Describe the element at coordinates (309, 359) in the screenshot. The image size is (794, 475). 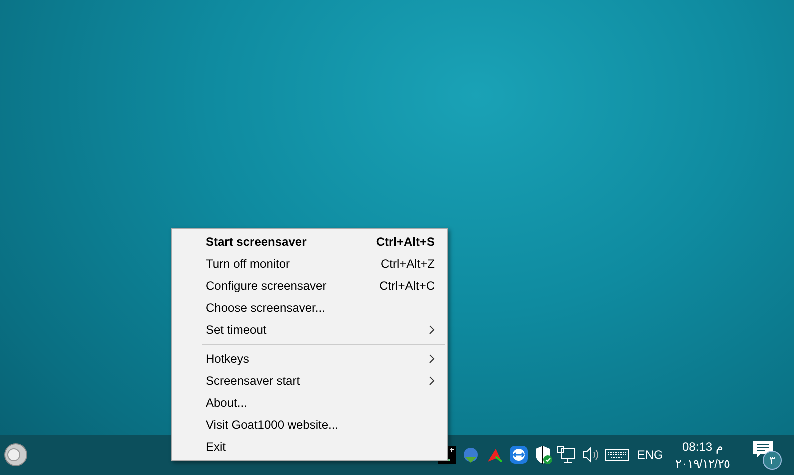
I see `menu-item: Hotkeys` at that location.